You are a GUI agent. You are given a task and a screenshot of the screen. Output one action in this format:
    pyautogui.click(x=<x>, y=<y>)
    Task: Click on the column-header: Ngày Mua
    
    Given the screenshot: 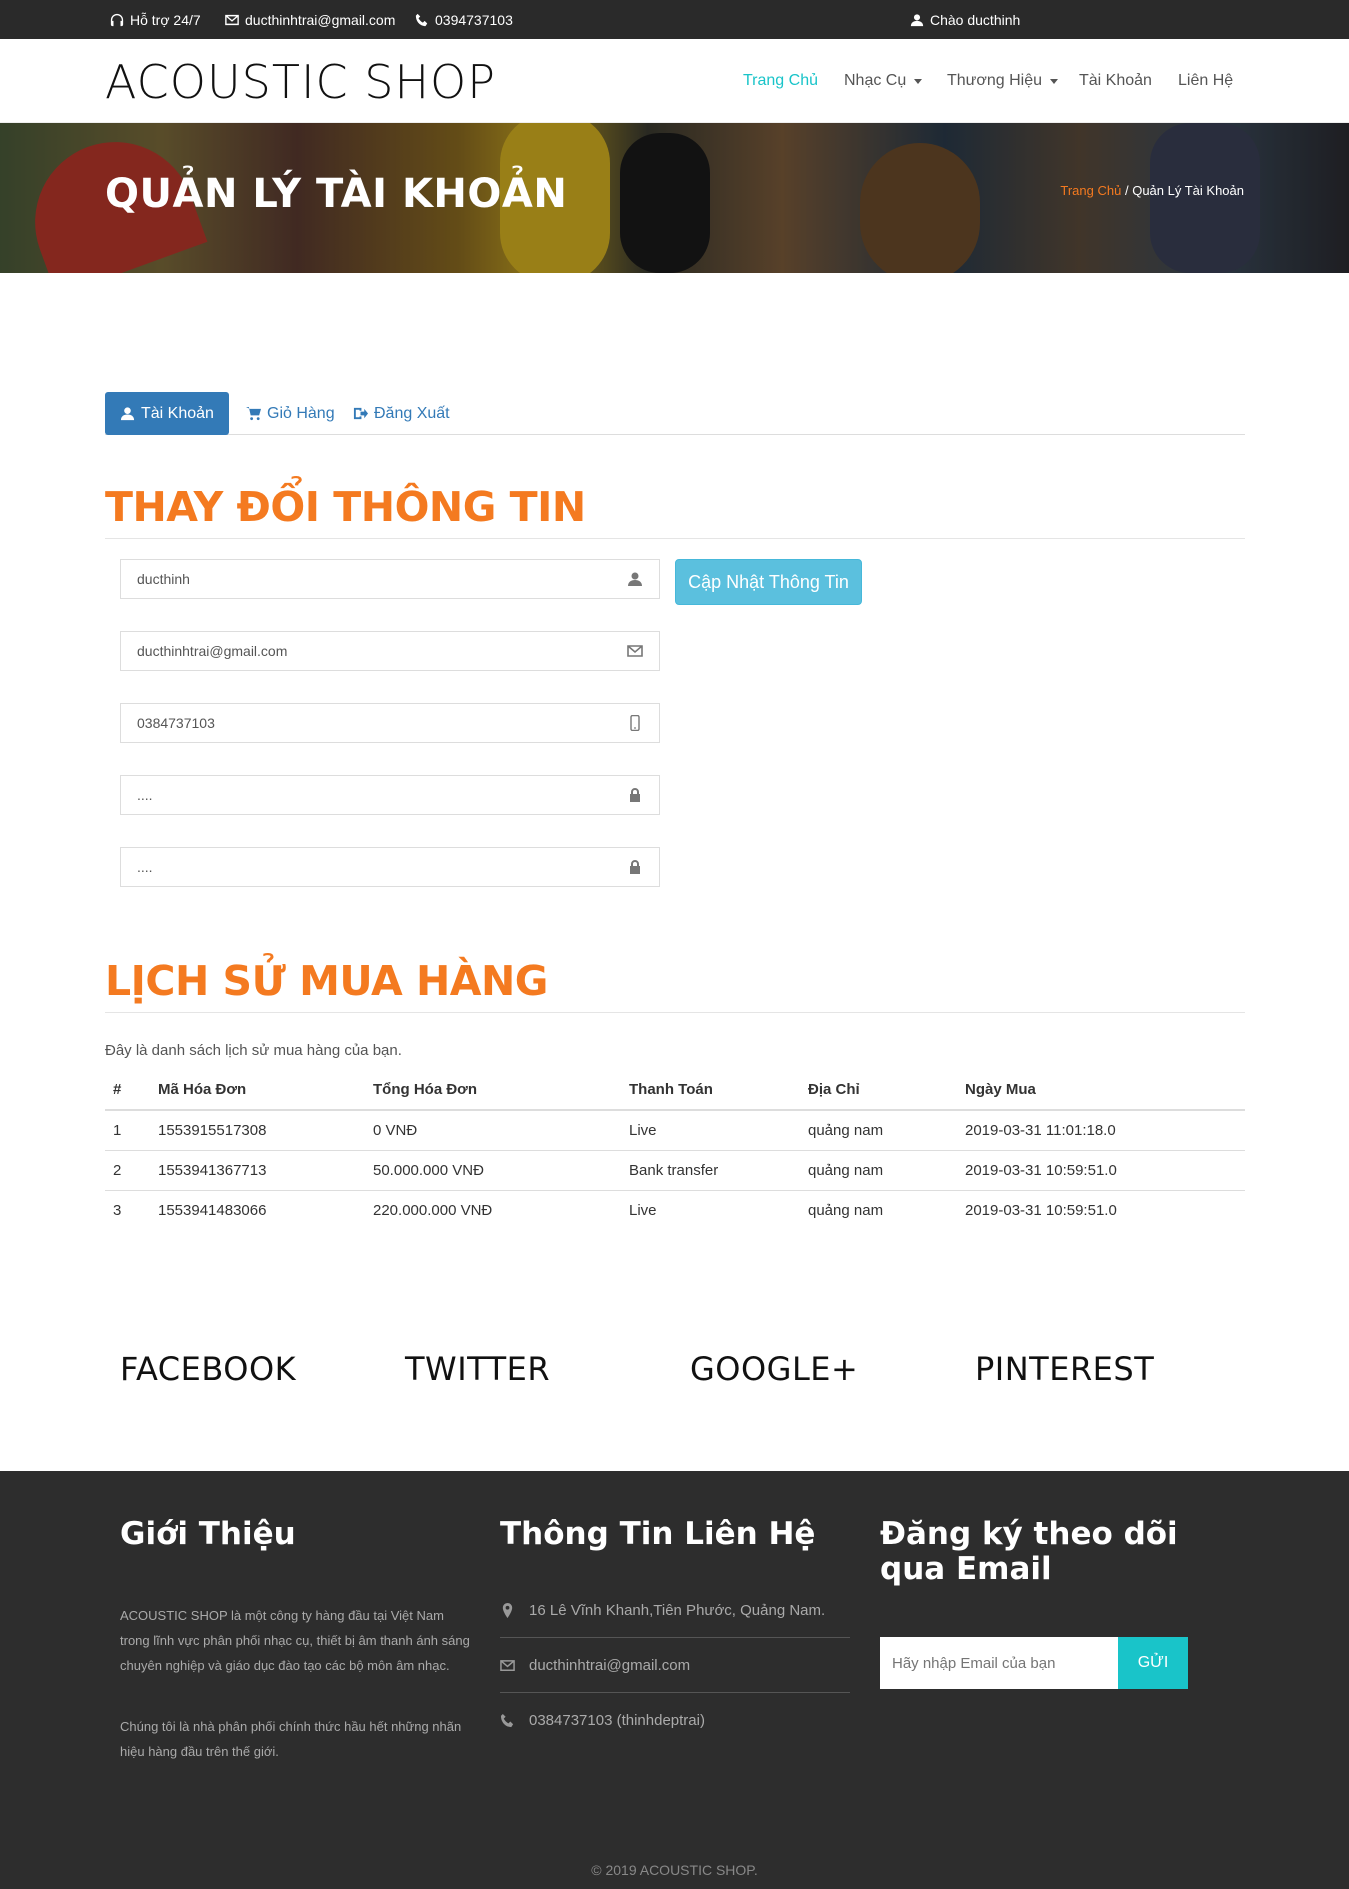 What is the action you would take?
    pyautogui.click(x=1101, y=1090)
    